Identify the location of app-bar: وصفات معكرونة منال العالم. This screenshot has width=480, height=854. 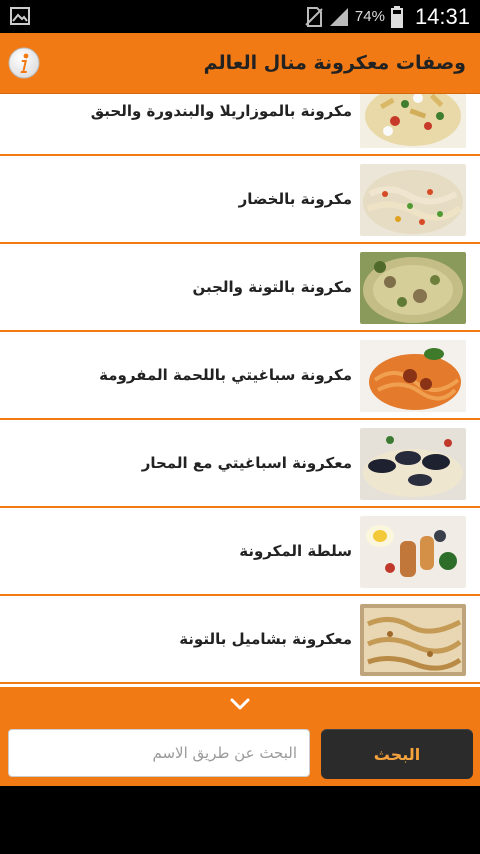
(240, 63).